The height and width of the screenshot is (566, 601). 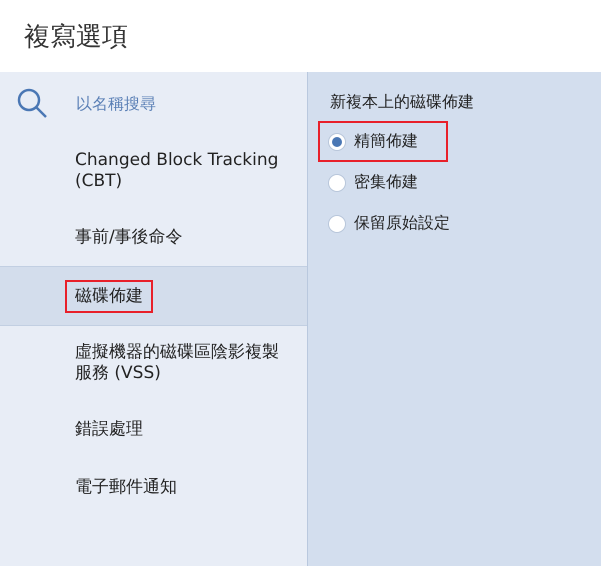 I want to click on window-title: 複寫選項, so click(x=76, y=37).